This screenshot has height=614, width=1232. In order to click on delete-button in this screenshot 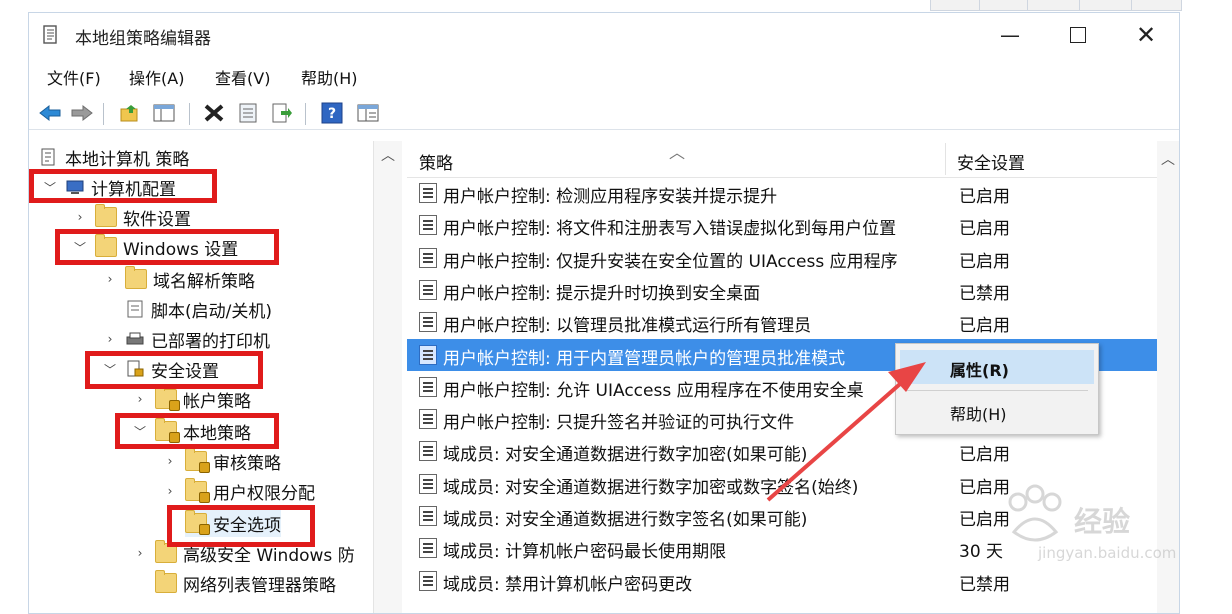, I will do `click(214, 113)`.